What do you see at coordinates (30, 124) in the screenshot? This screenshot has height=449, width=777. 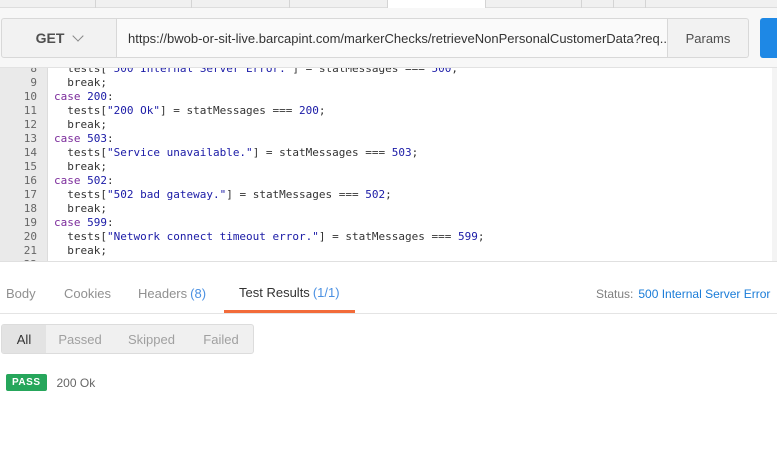 I see `line-number: 12` at bounding box center [30, 124].